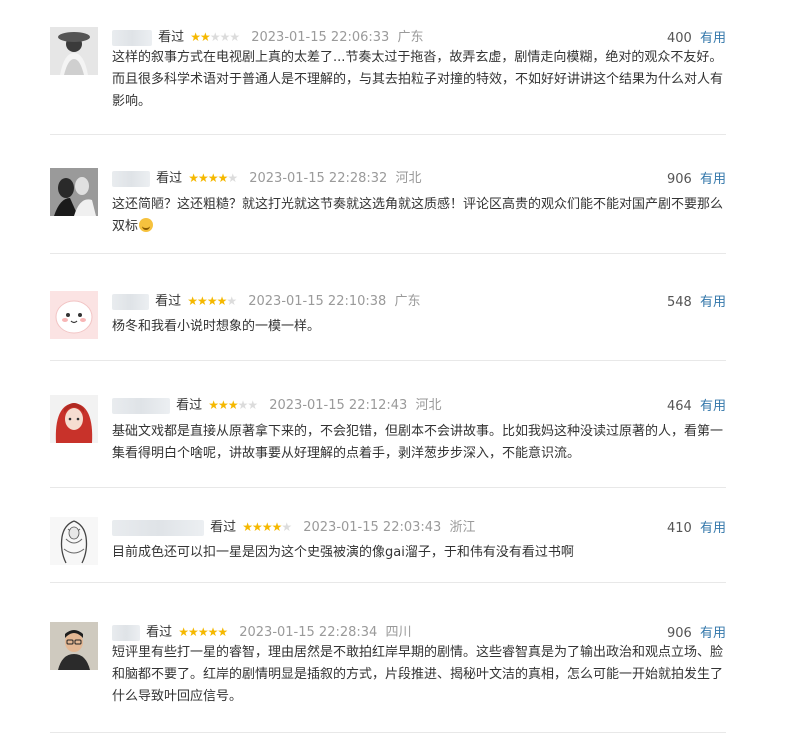 This screenshot has width=789, height=735. What do you see at coordinates (679, 302) in the screenshot?
I see `vote-count: 548` at bounding box center [679, 302].